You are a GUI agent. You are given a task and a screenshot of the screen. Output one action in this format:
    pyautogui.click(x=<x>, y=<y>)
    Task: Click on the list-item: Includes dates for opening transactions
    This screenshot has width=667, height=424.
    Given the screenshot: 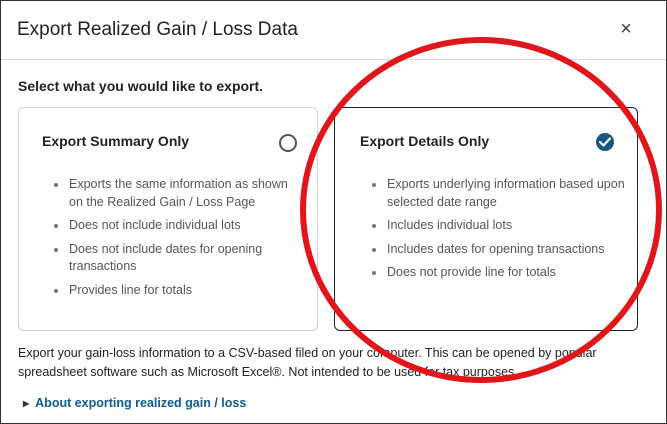 What is the action you would take?
    pyautogui.click(x=499, y=250)
    